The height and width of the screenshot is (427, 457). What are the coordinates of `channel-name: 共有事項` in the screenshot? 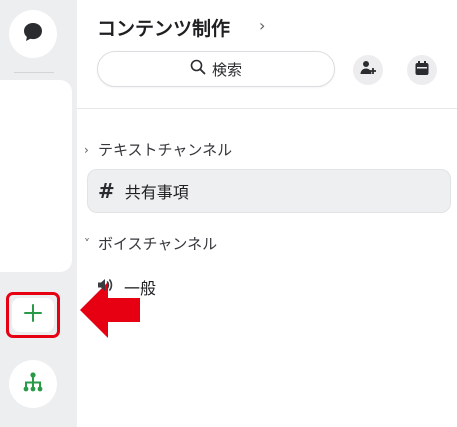 It's located at (156, 192).